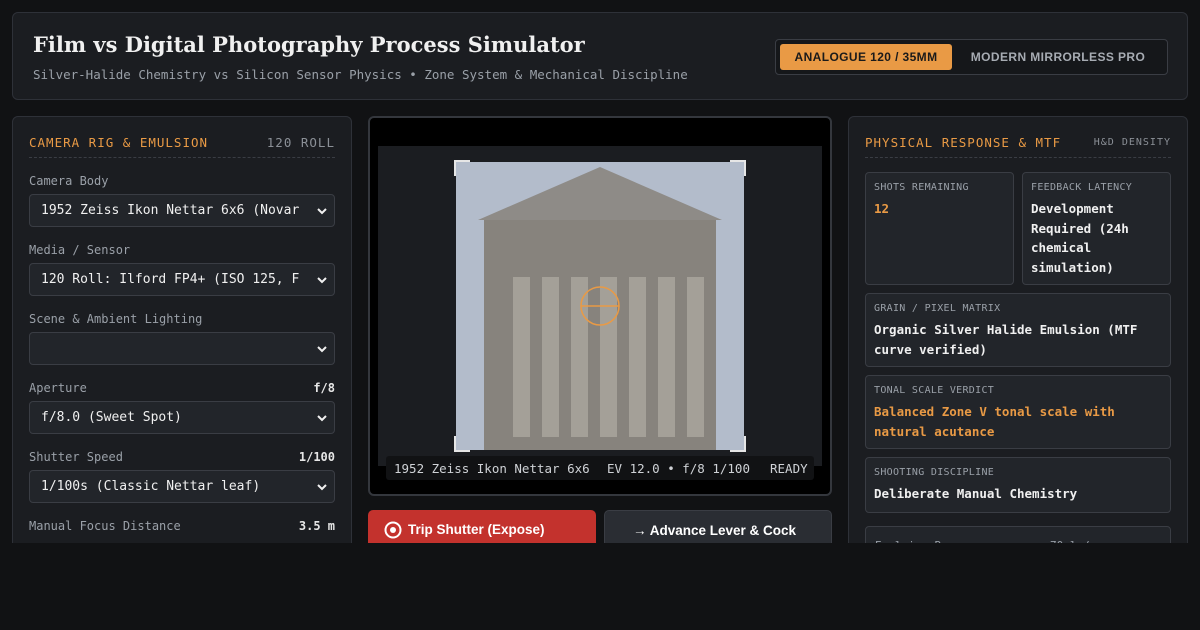 The image size is (1200, 630). I want to click on card-label: TONAL SCALE VERDICT, so click(934, 390).